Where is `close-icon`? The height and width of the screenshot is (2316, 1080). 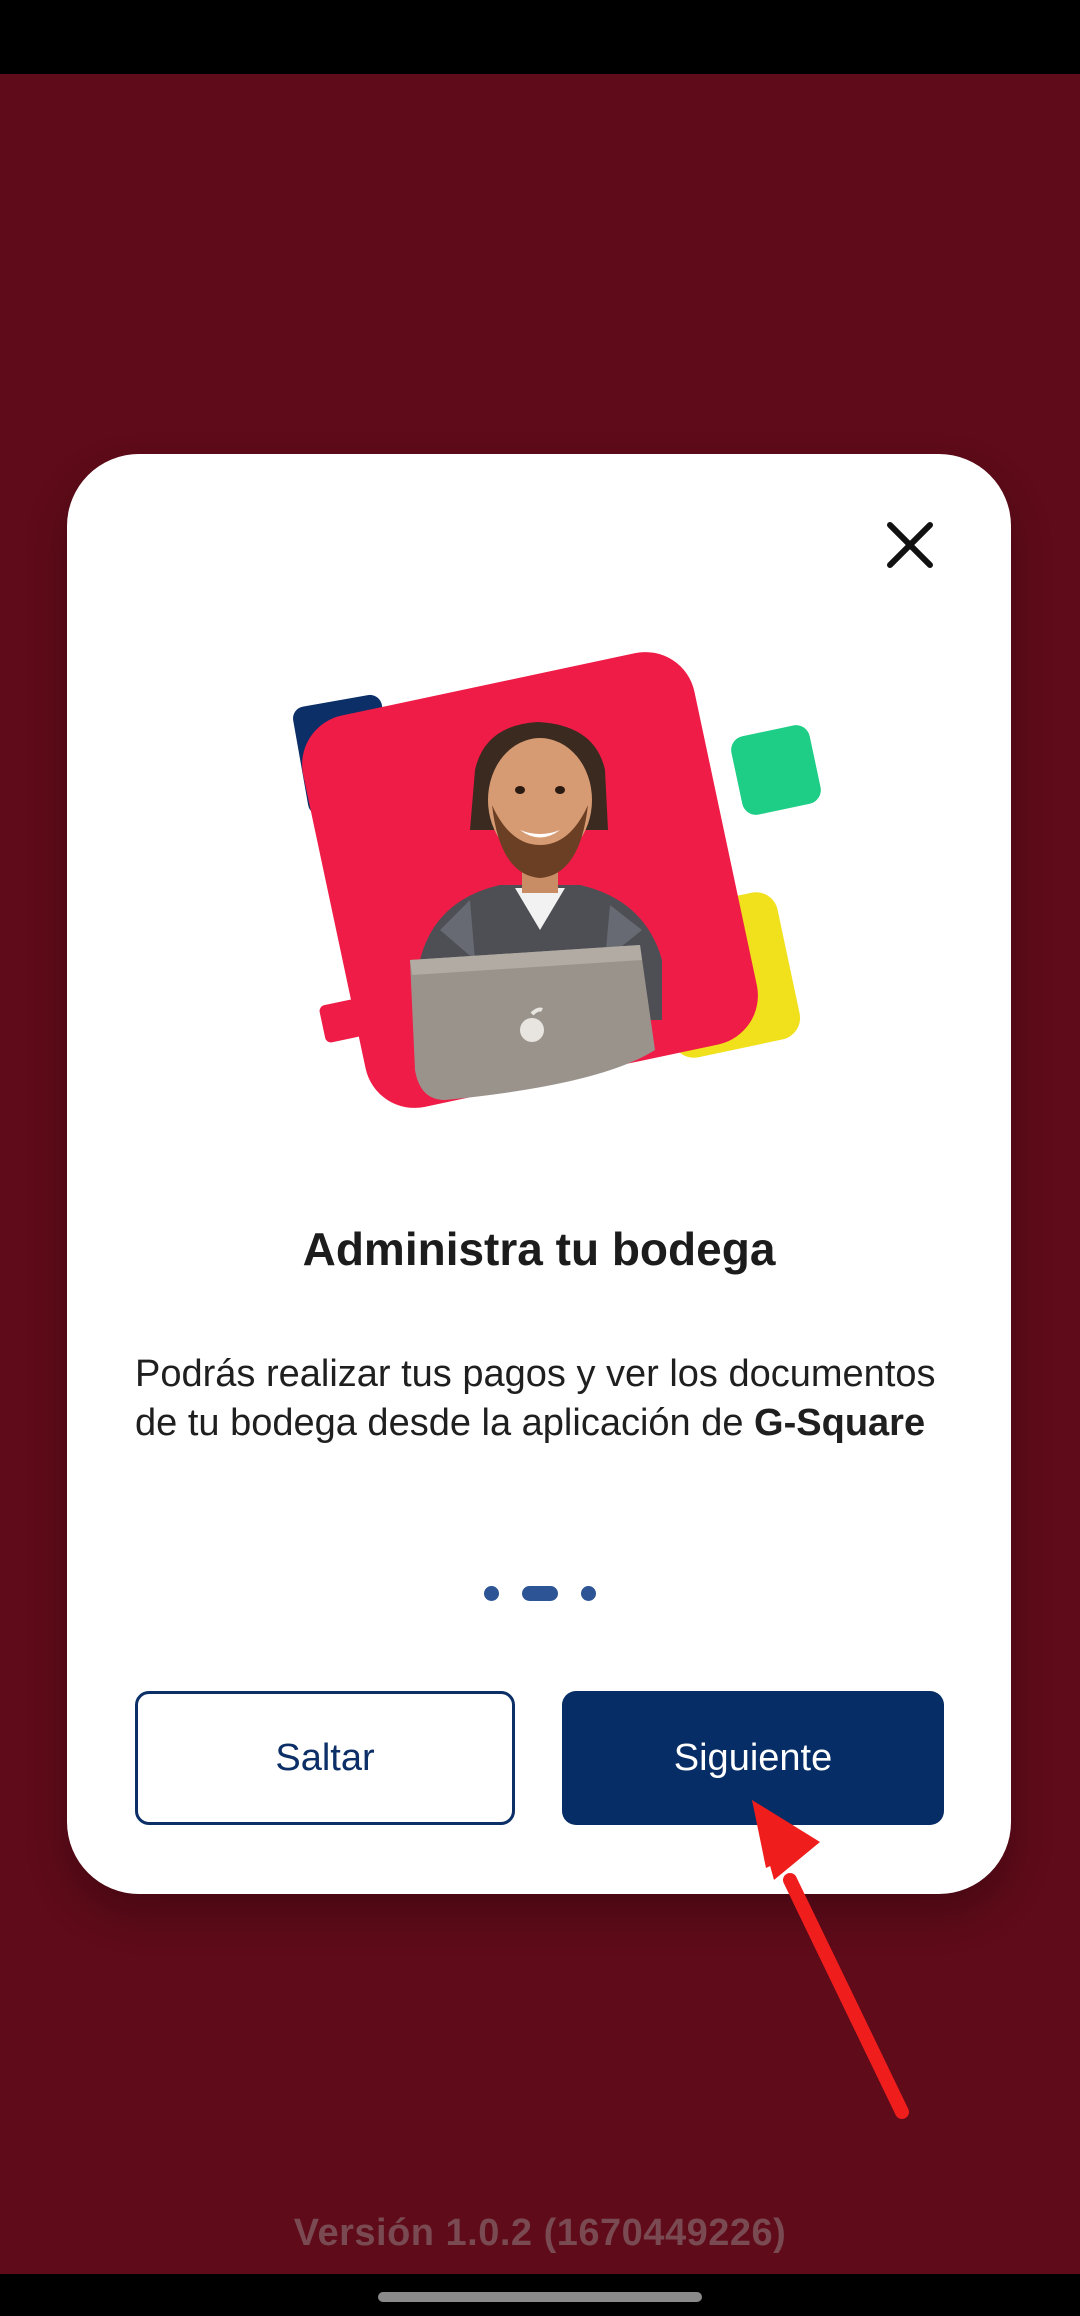 close-icon is located at coordinates (910, 545).